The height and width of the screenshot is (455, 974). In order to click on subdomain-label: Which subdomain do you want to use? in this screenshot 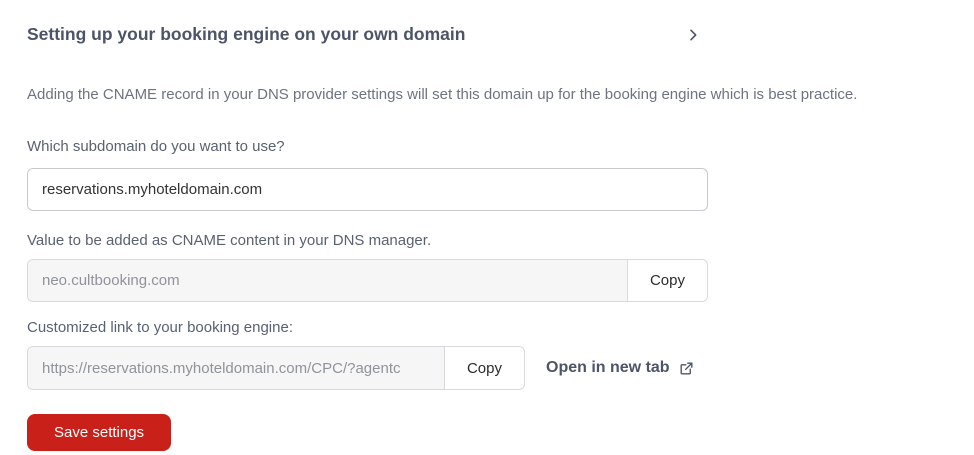, I will do `click(156, 147)`.